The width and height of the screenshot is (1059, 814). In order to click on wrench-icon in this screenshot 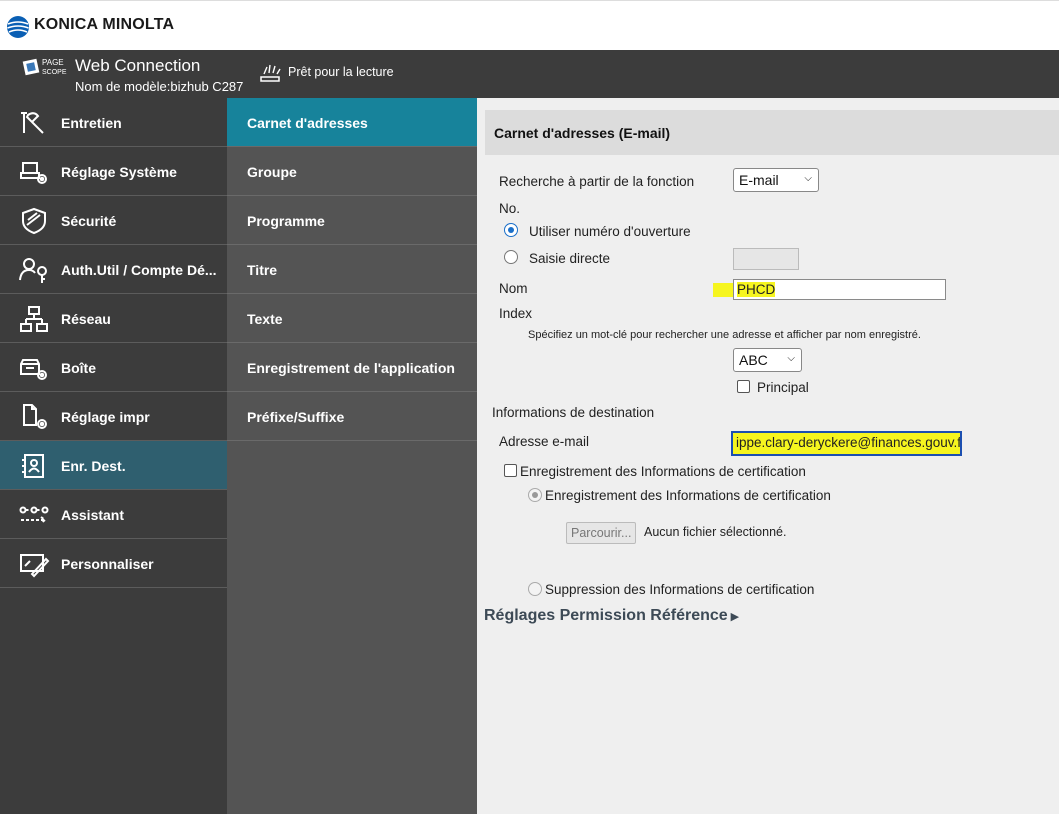, I will do `click(32, 123)`.